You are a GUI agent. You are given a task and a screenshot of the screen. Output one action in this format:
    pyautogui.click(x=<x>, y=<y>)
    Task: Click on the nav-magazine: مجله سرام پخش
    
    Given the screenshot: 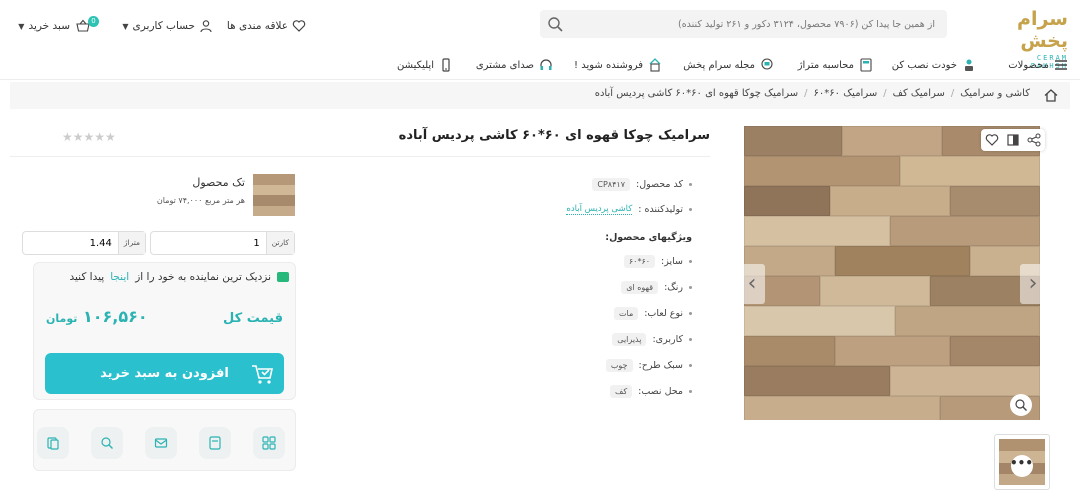 What is the action you would take?
    pyautogui.click(x=728, y=65)
    